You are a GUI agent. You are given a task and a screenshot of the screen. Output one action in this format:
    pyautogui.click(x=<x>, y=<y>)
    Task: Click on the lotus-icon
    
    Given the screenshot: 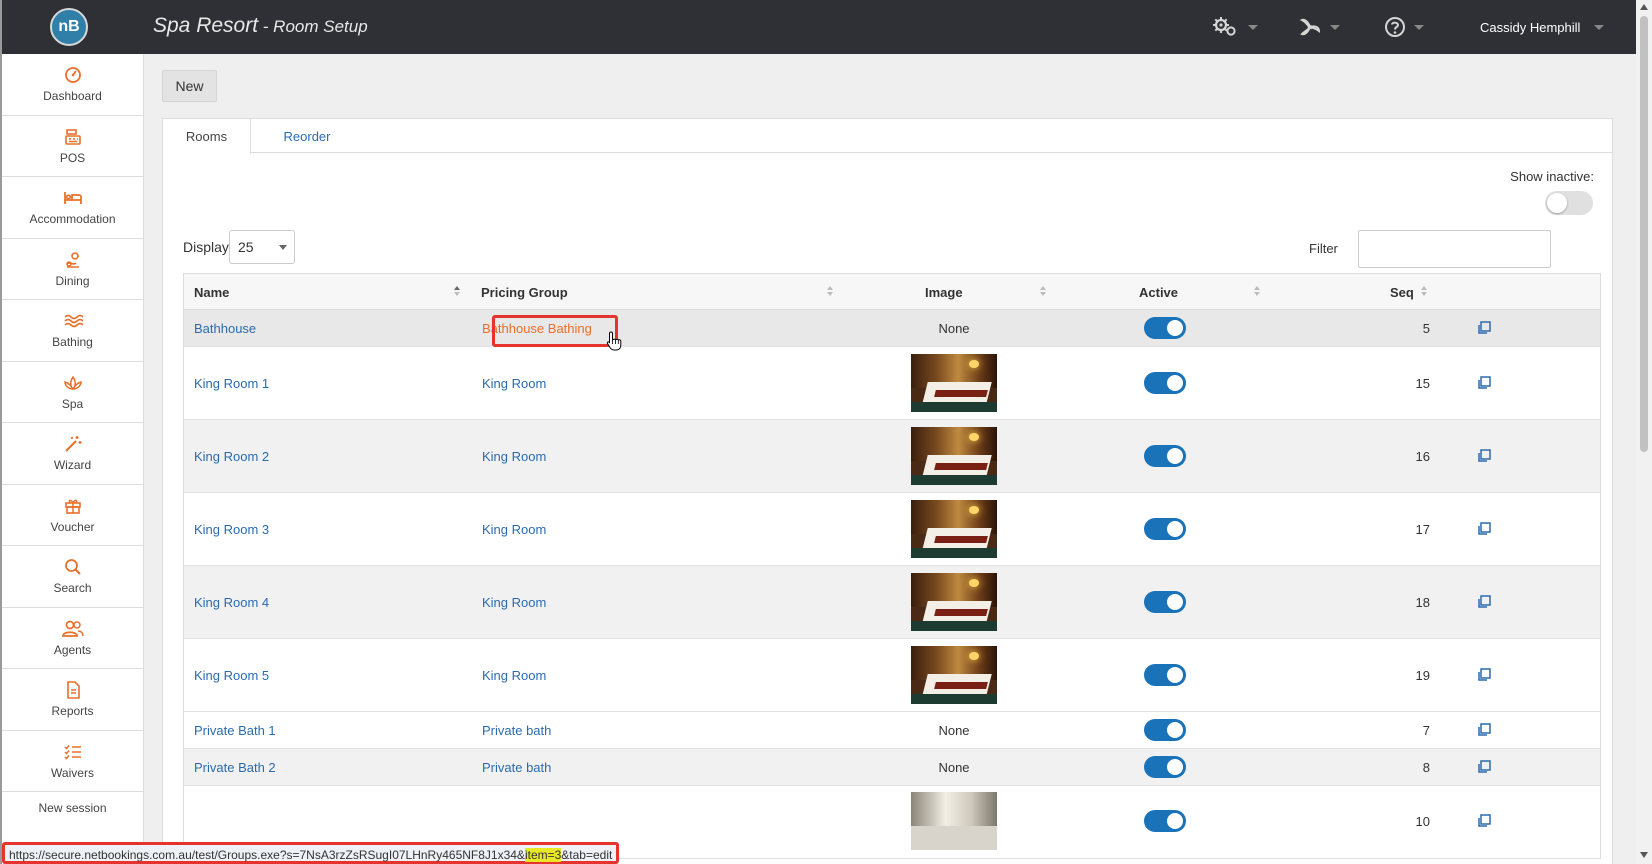 What is the action you would take?
    pyautogui.click(x=72, y=382)
    